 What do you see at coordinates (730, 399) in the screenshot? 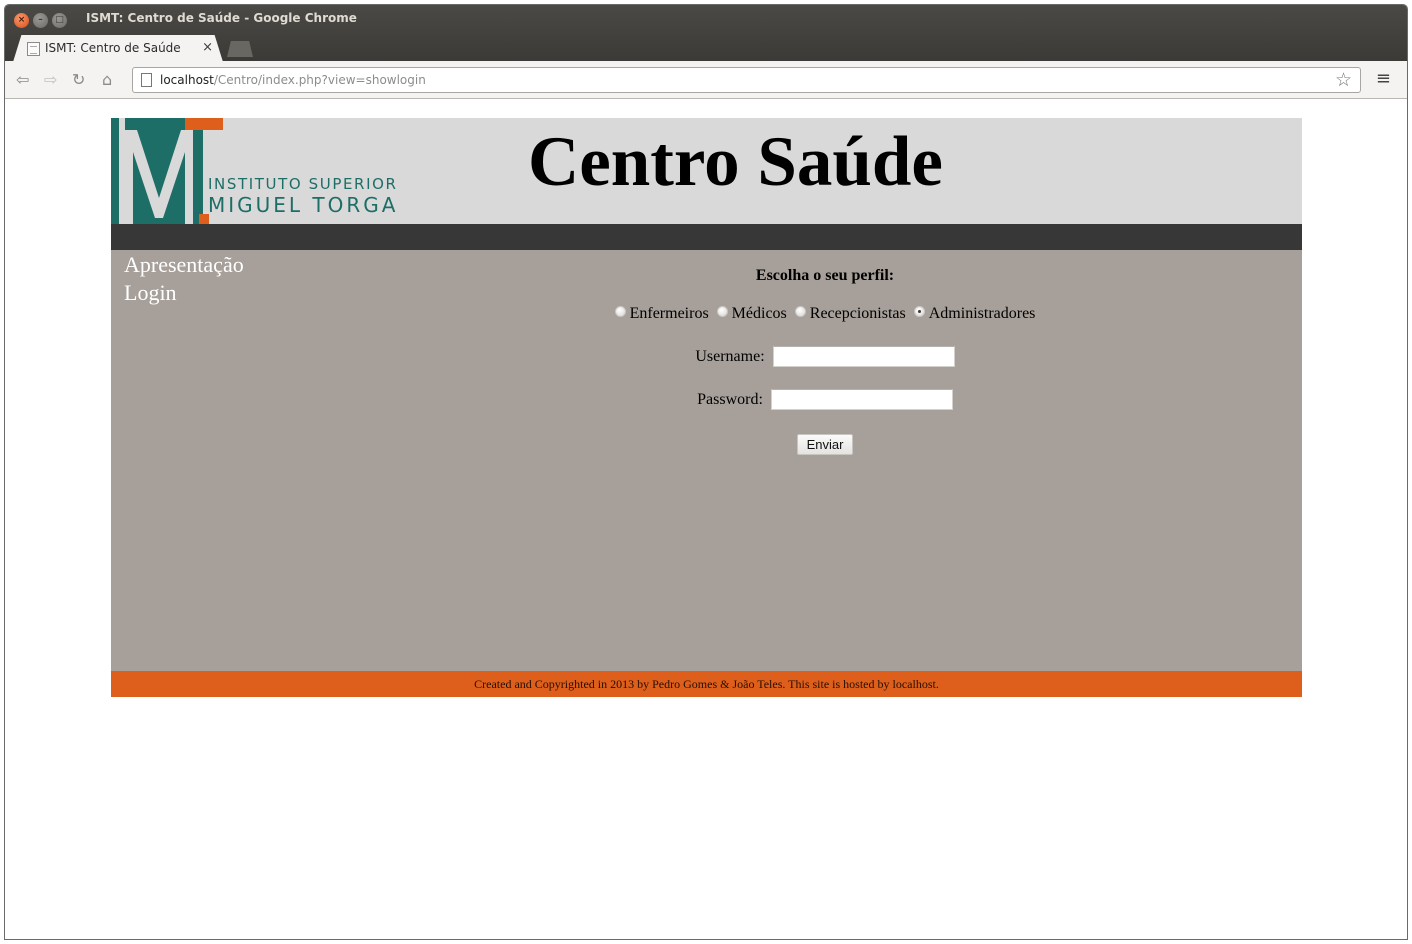
I see `password-label: Password:` at bounding box center [730, 399].